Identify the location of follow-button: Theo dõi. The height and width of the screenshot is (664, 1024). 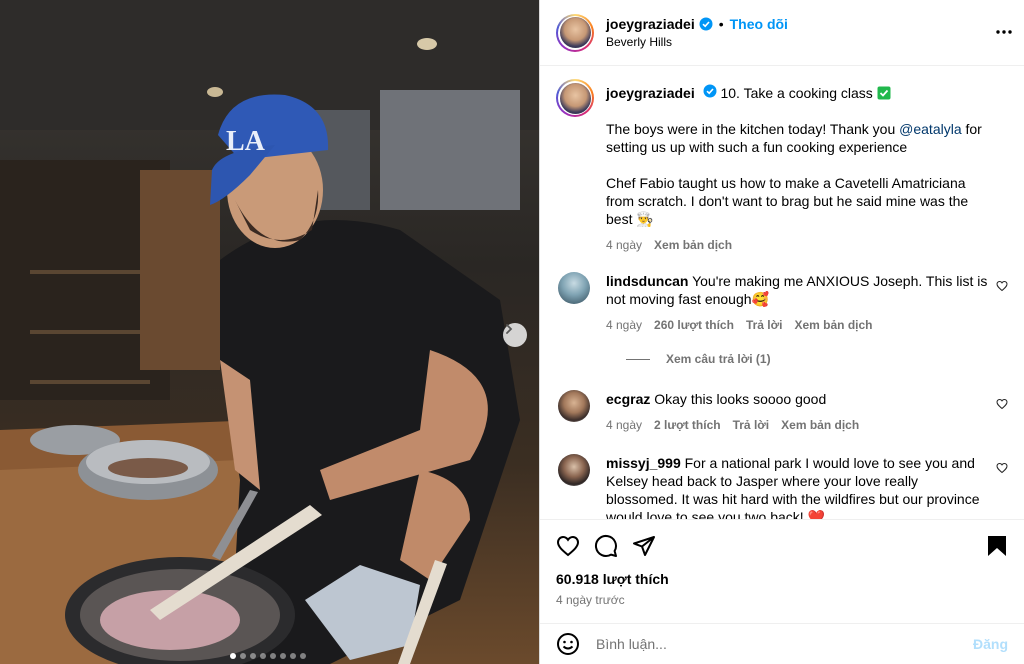
(759, 24).